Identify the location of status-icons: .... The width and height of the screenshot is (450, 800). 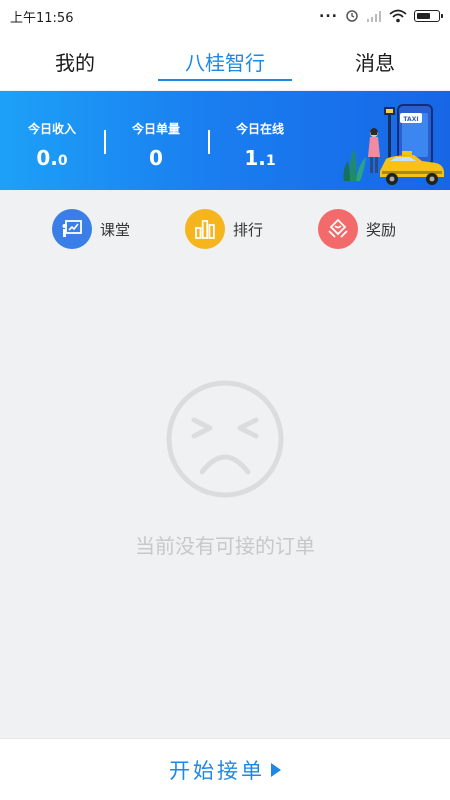
(381, 14).